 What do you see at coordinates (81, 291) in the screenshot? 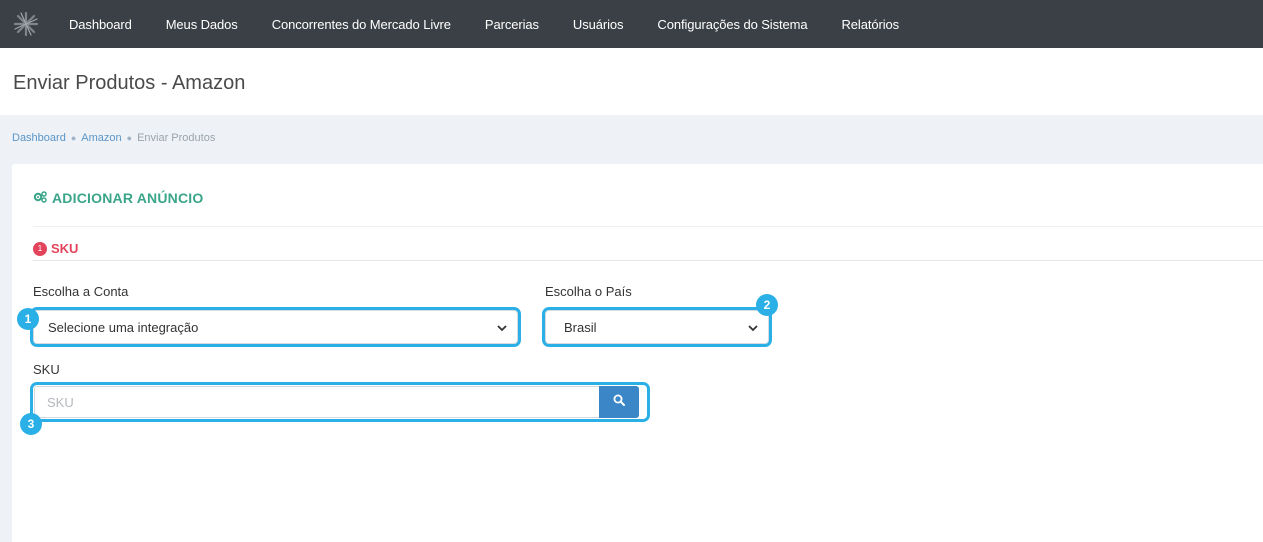
I see `account-label: Escolha a Conta` at bounding box center [81, 291].